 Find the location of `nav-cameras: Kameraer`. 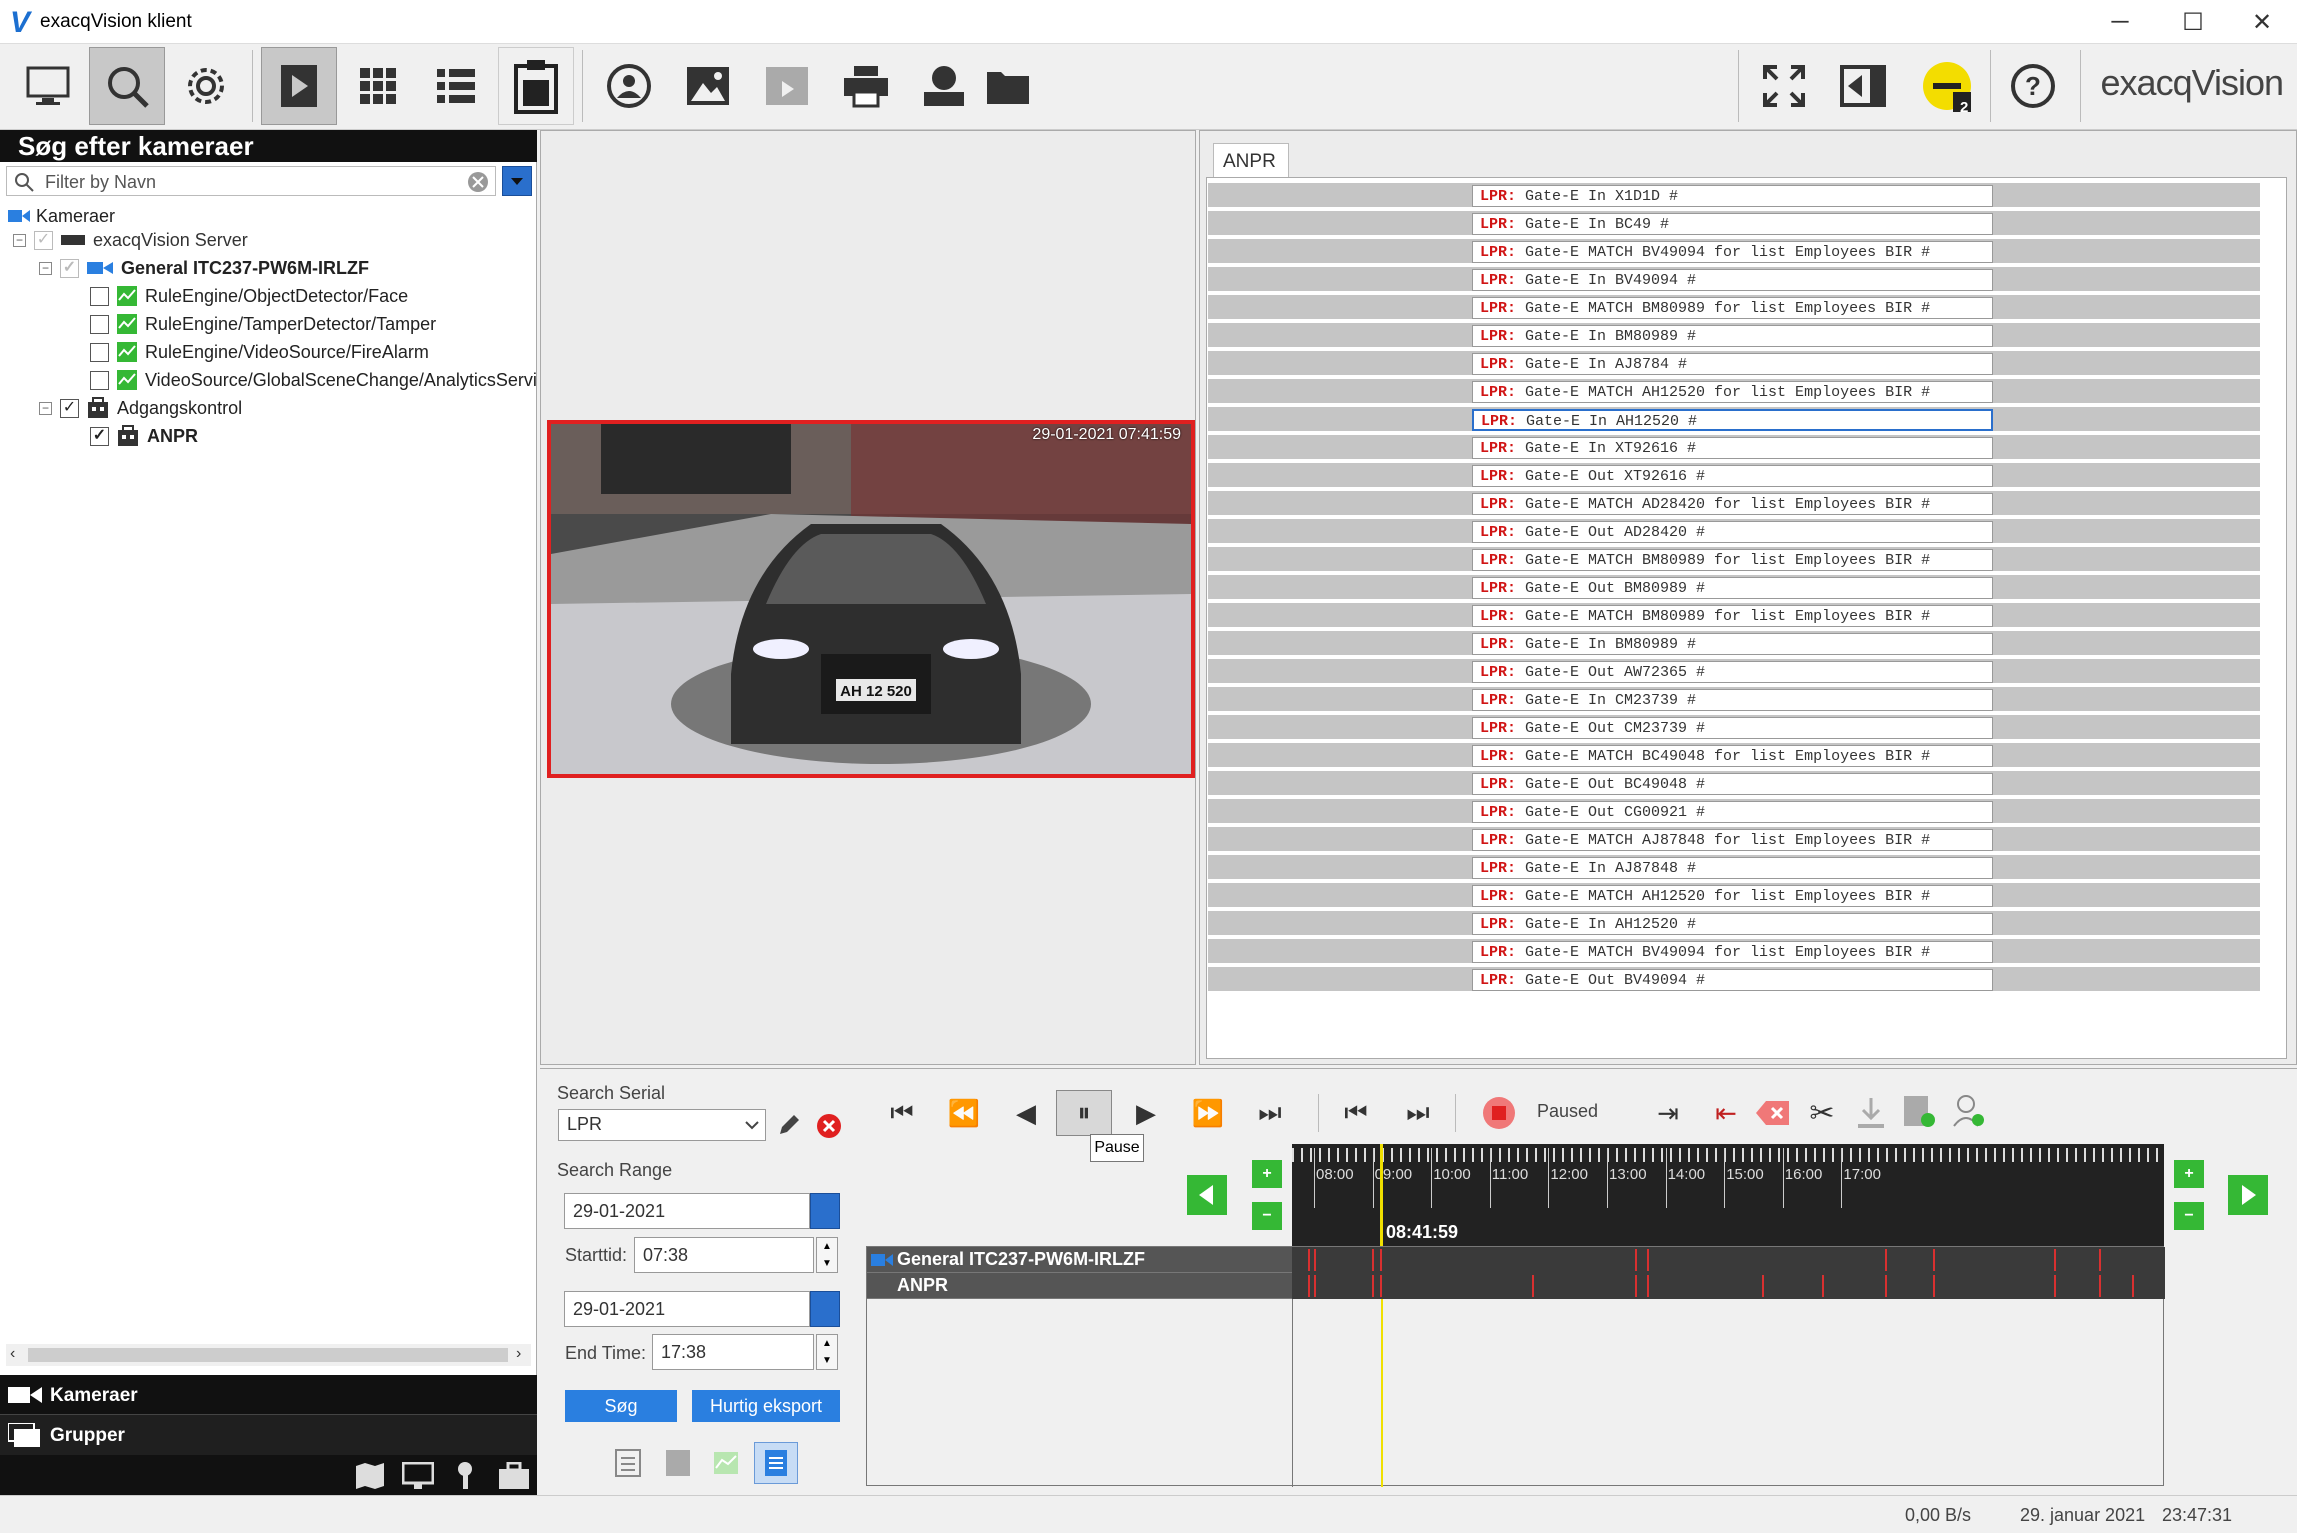

nav-cameras: Kameraer is located at coordinates (268, 1395).